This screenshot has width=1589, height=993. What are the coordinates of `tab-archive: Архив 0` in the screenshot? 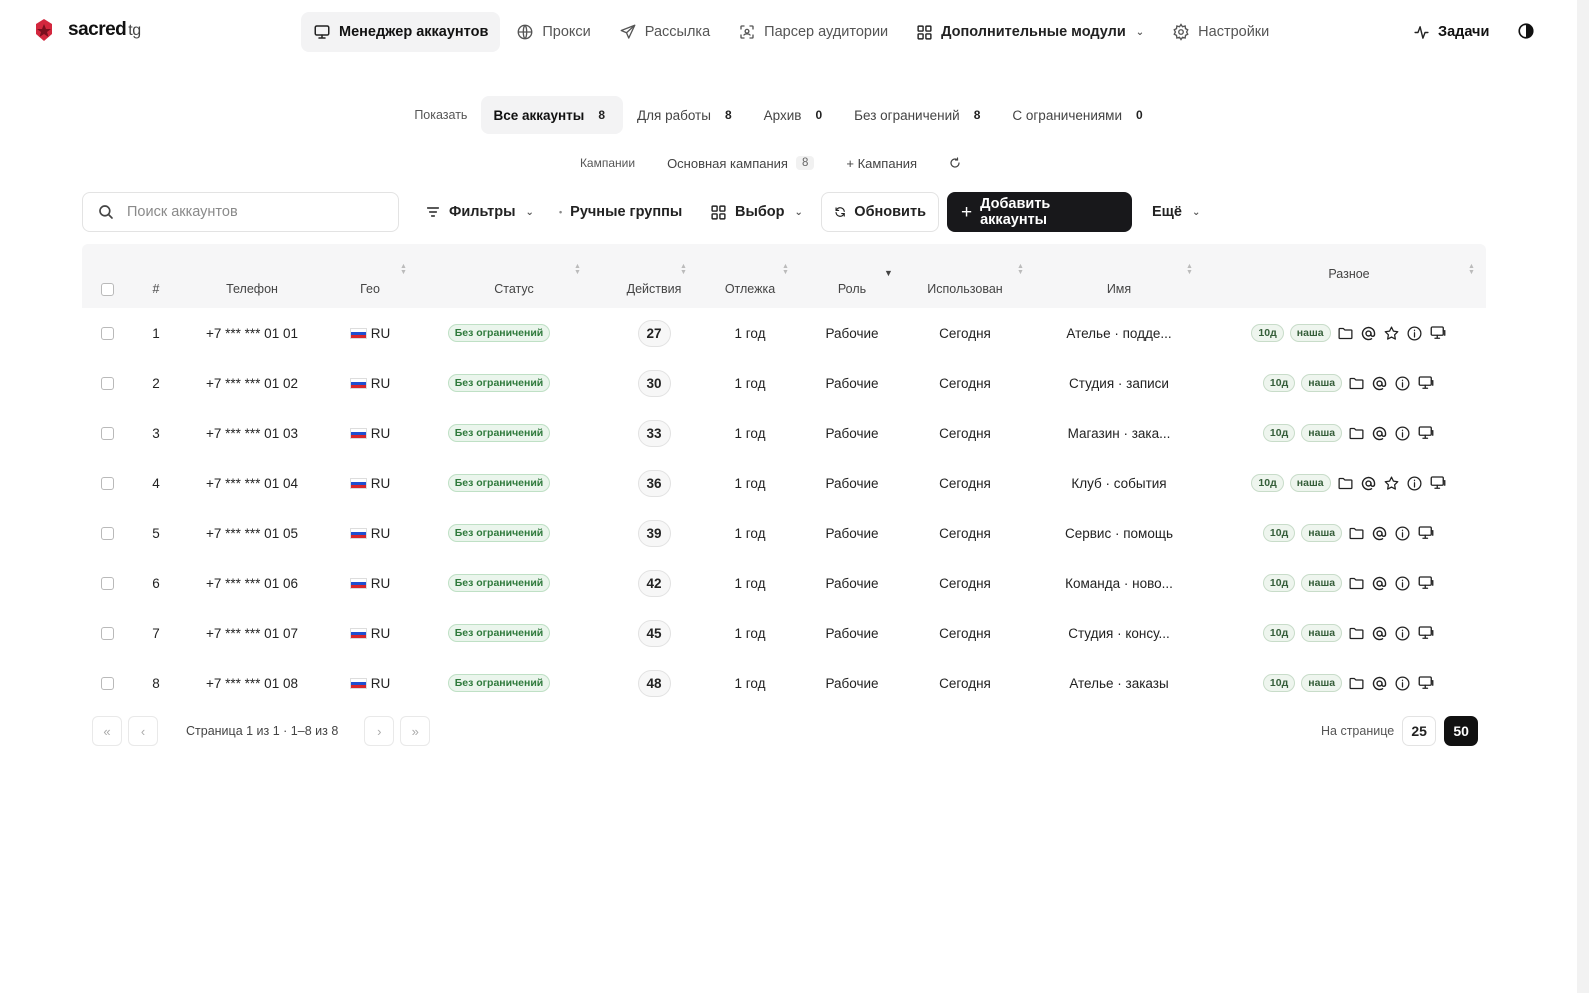 It's located at (796, 115).